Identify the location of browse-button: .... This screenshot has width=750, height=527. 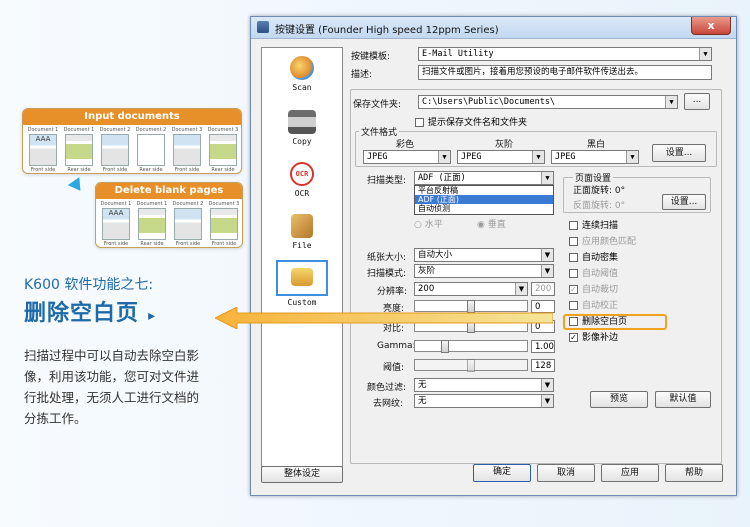
(697, 101).